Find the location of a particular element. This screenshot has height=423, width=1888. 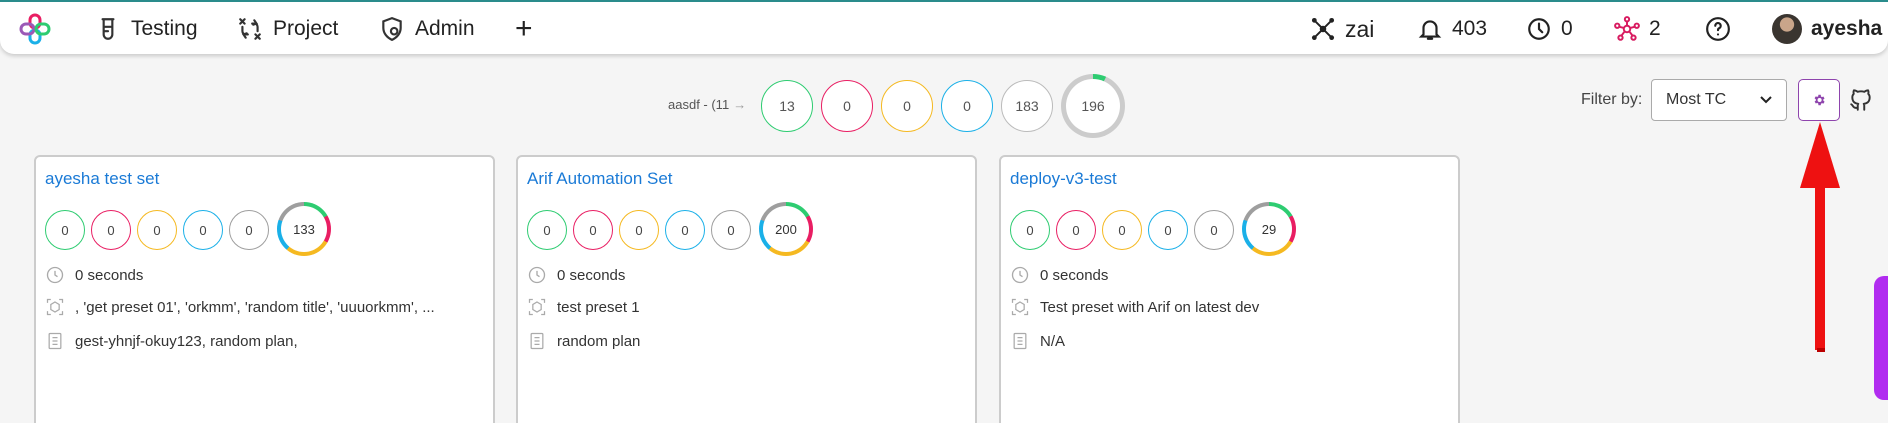

notifications-count: 403 is located at coordinates (1470, 28).